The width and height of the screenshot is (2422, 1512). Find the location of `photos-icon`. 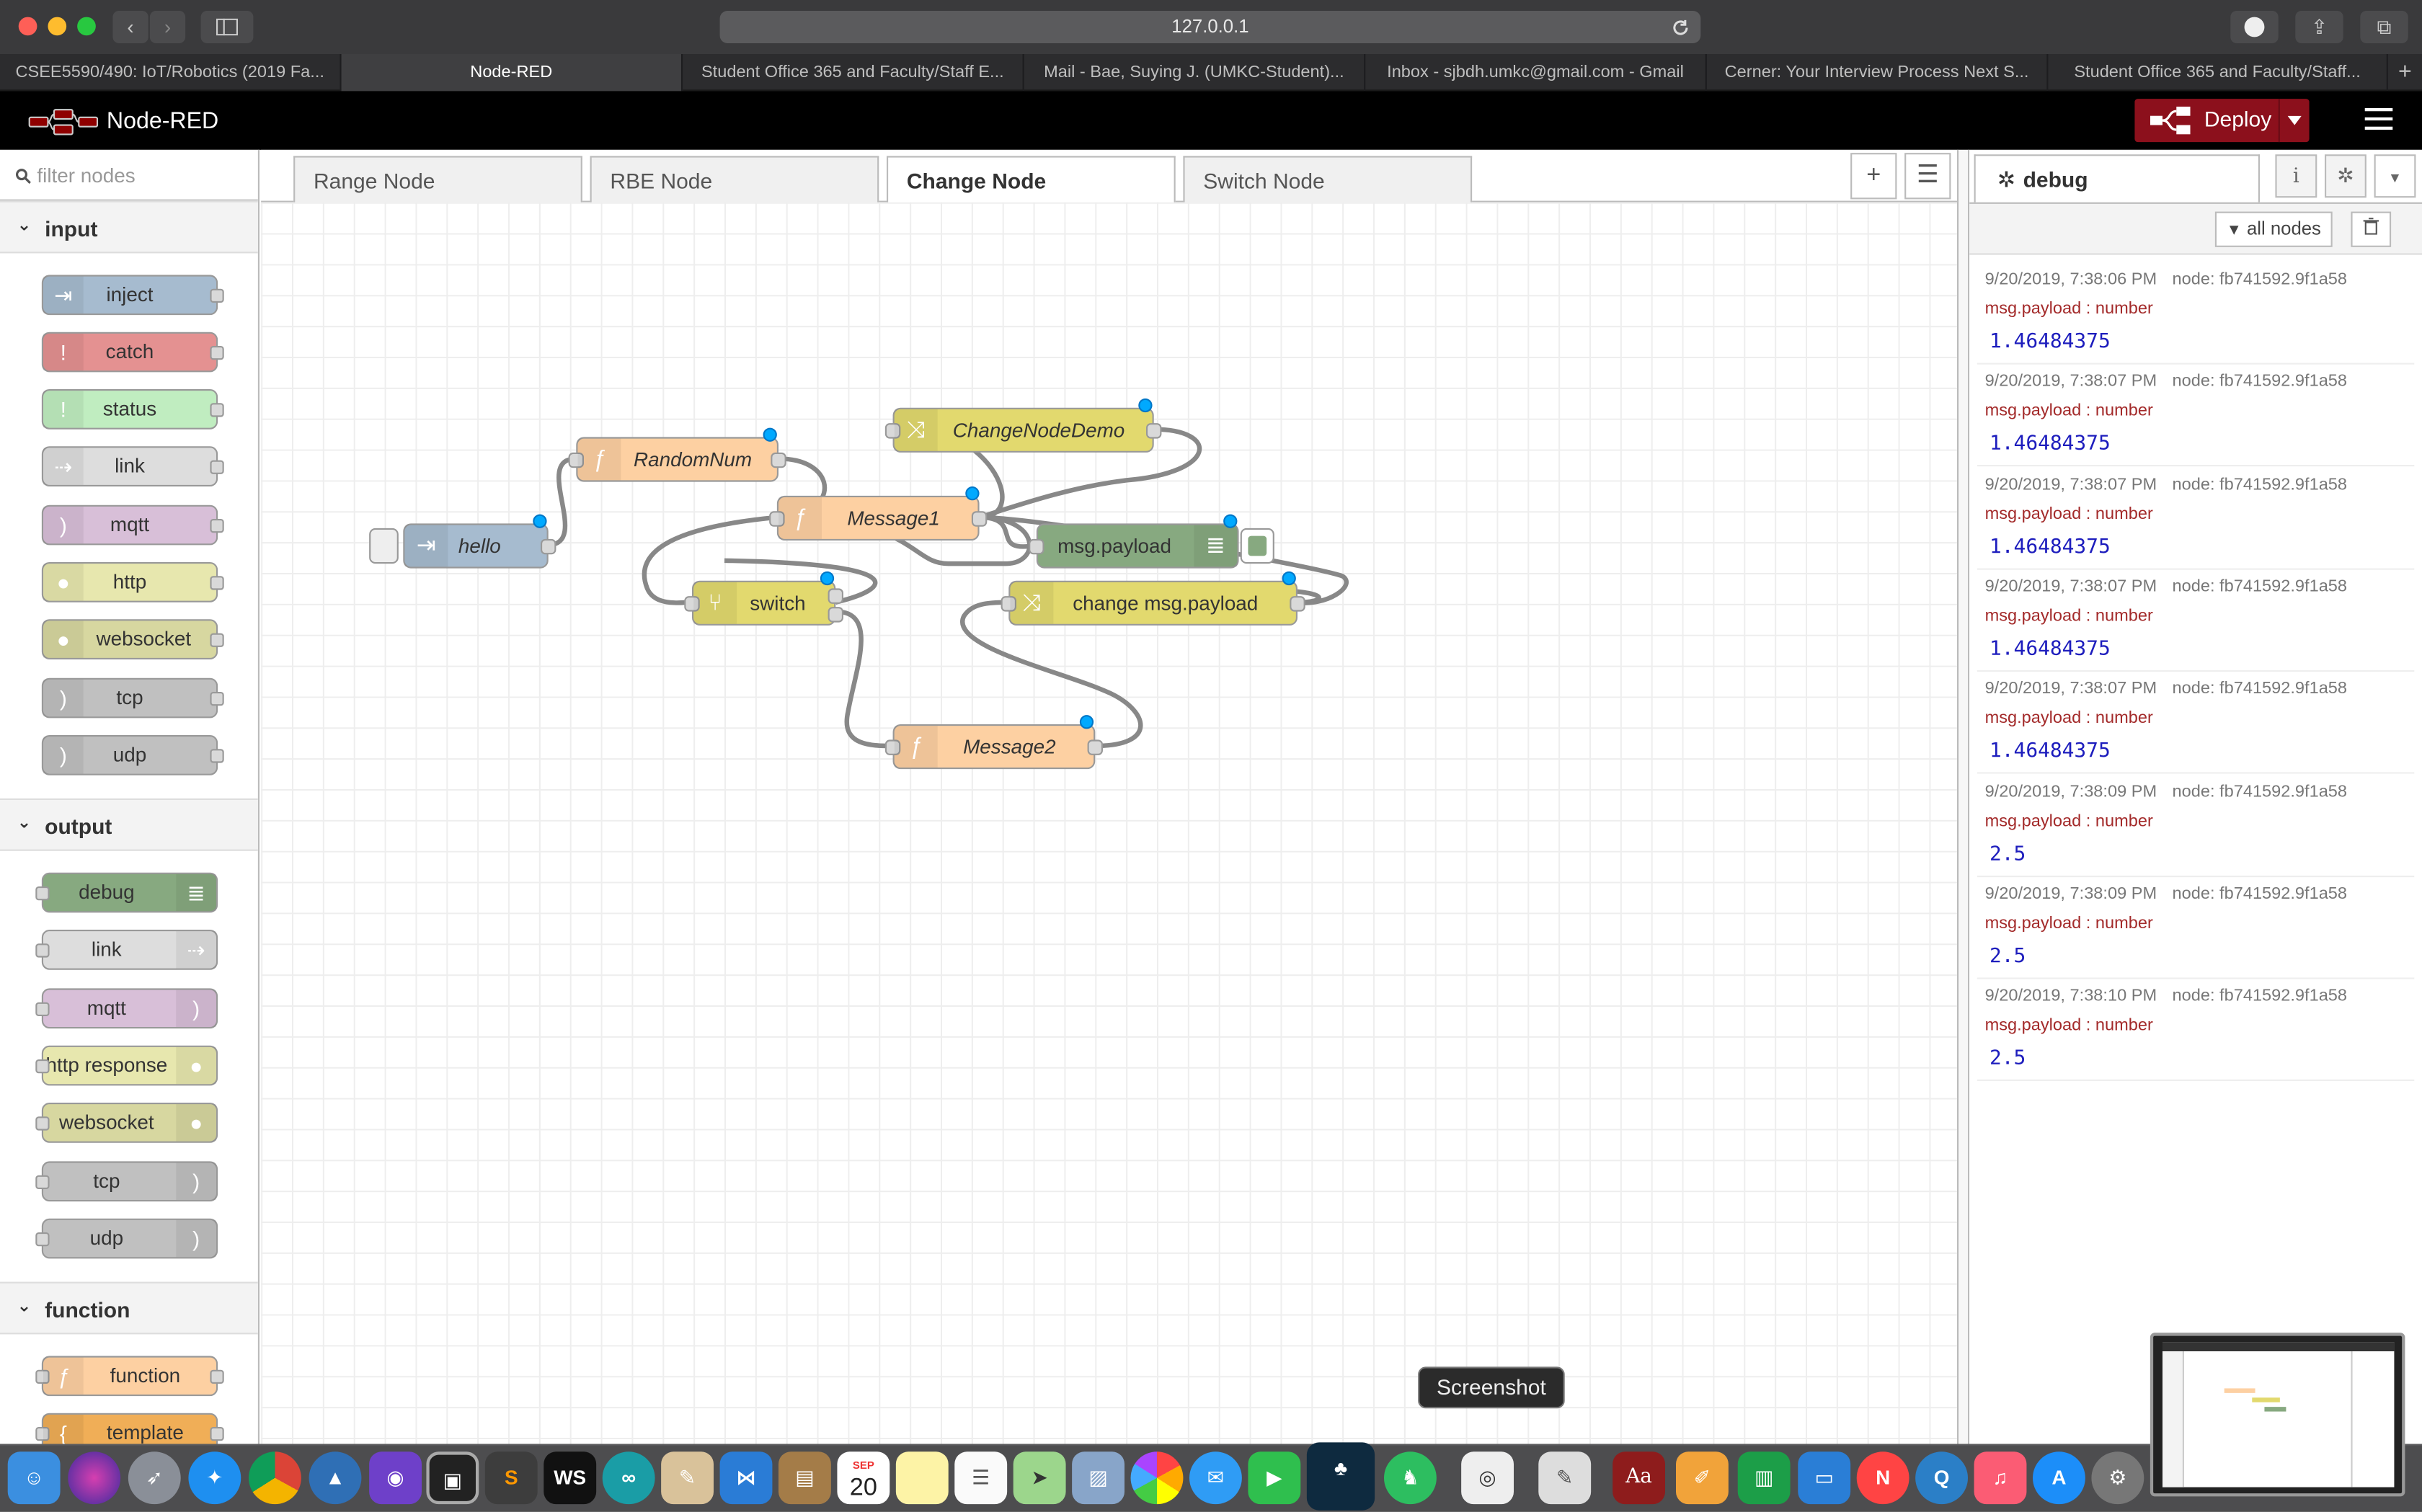

photos-icon is located at coordinates (1157, 1478).